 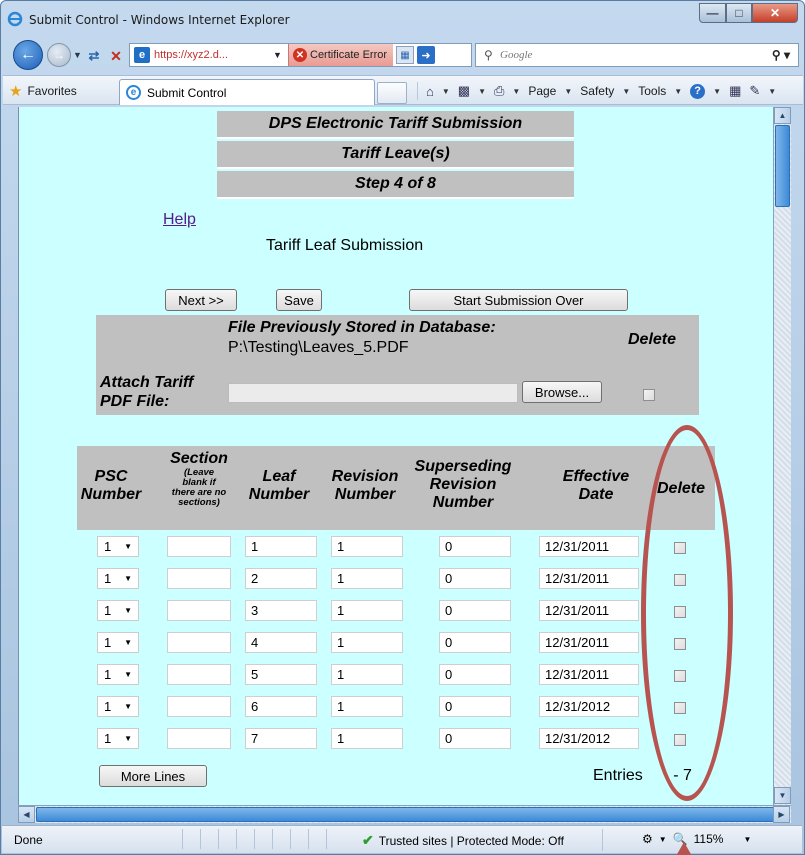 What do you see at coordinates (626, 91) in the screenshot?
I see `safety-menu-dropdown: ▼` at bounding box center [626, 91].